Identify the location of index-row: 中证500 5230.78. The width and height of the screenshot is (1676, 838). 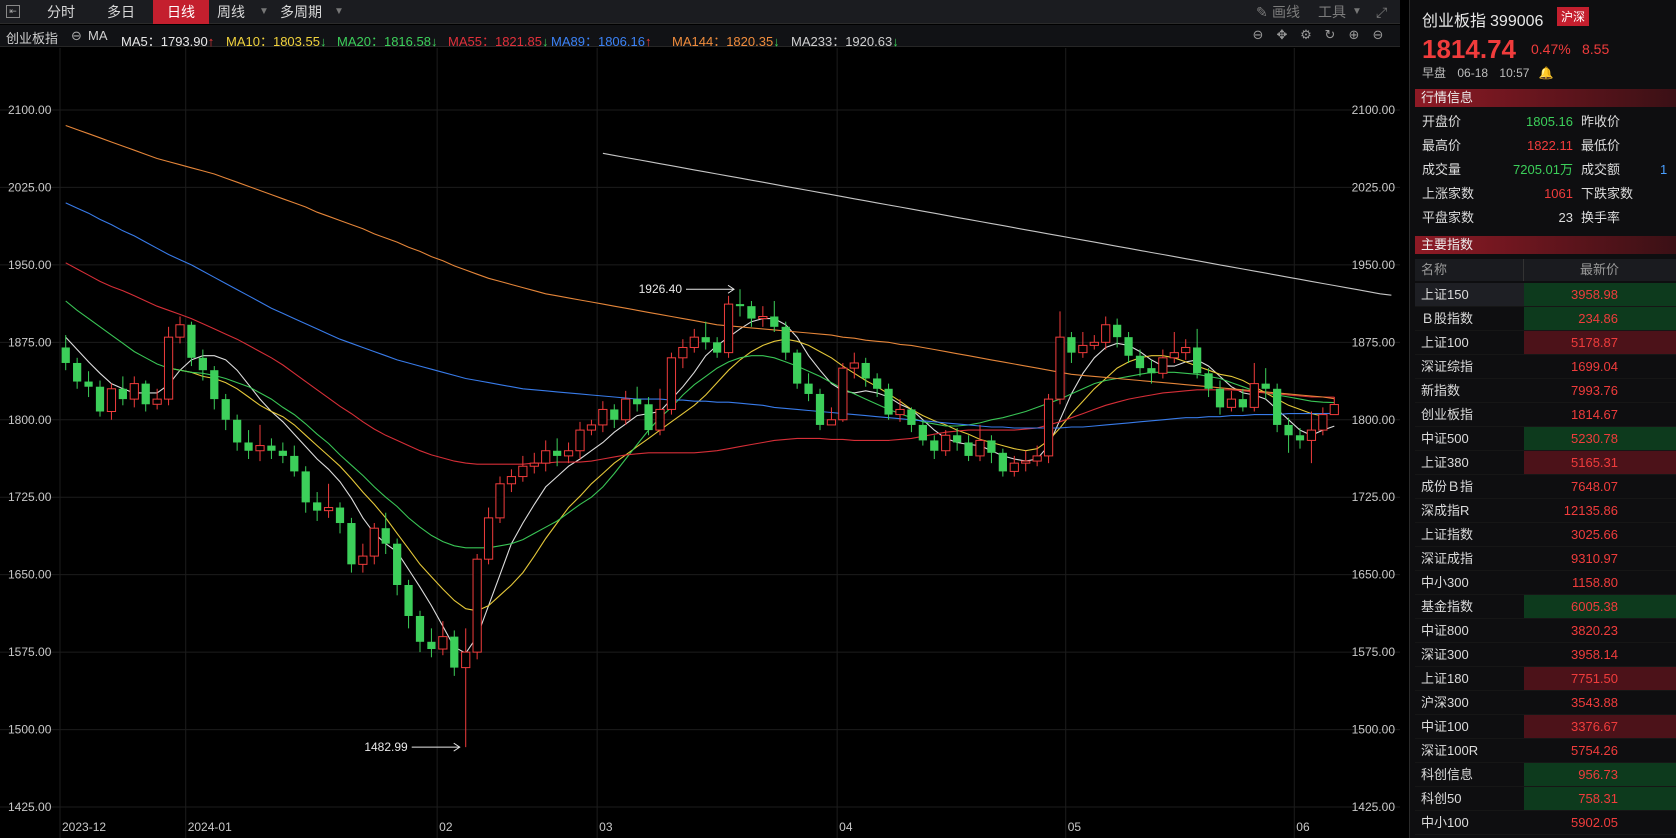
(1545, 439).